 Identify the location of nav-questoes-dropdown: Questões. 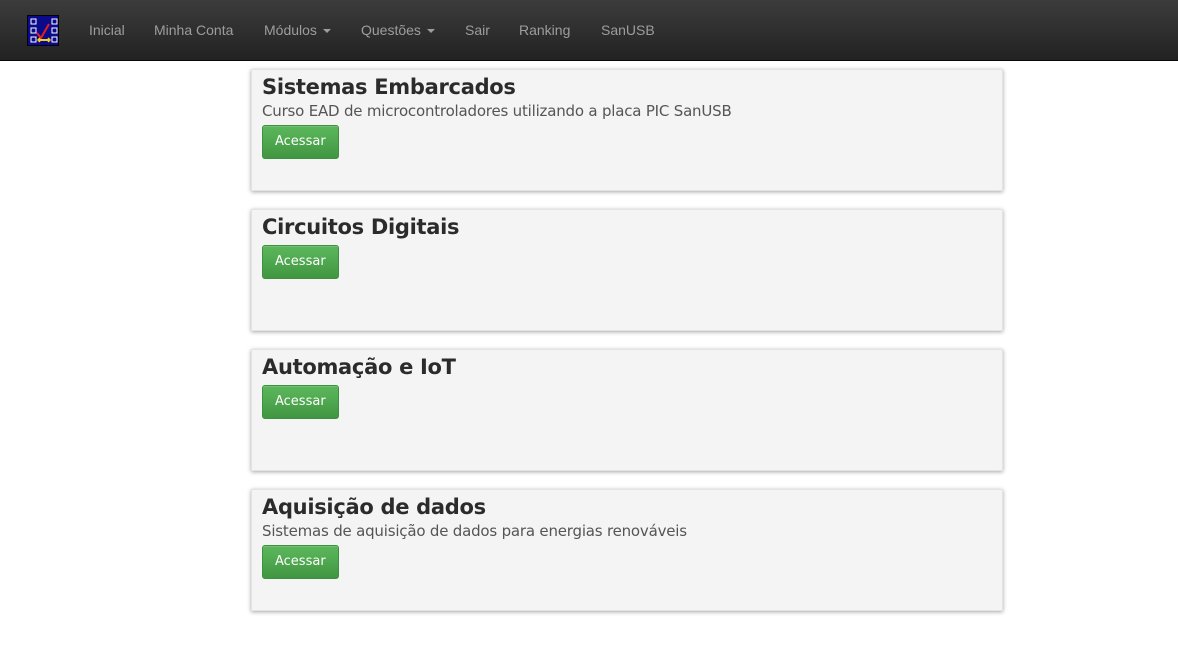
(398, 30).